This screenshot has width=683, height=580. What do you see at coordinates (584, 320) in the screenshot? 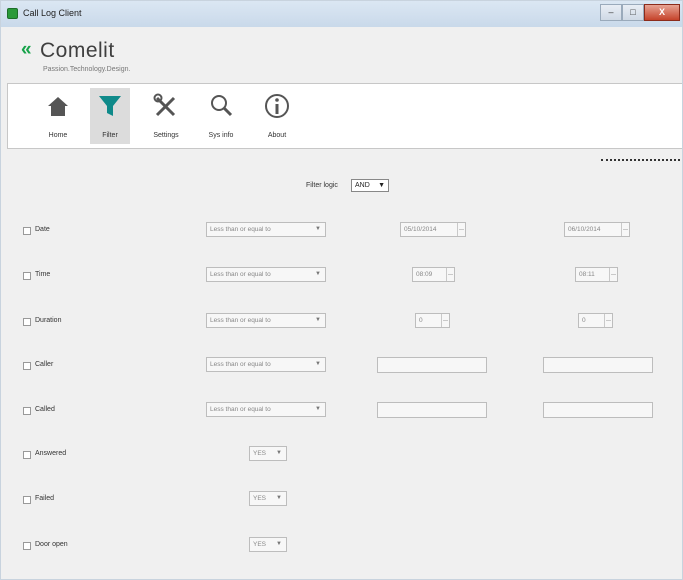
I see `duration-to-value: 0` at bounding box center [584, 320].